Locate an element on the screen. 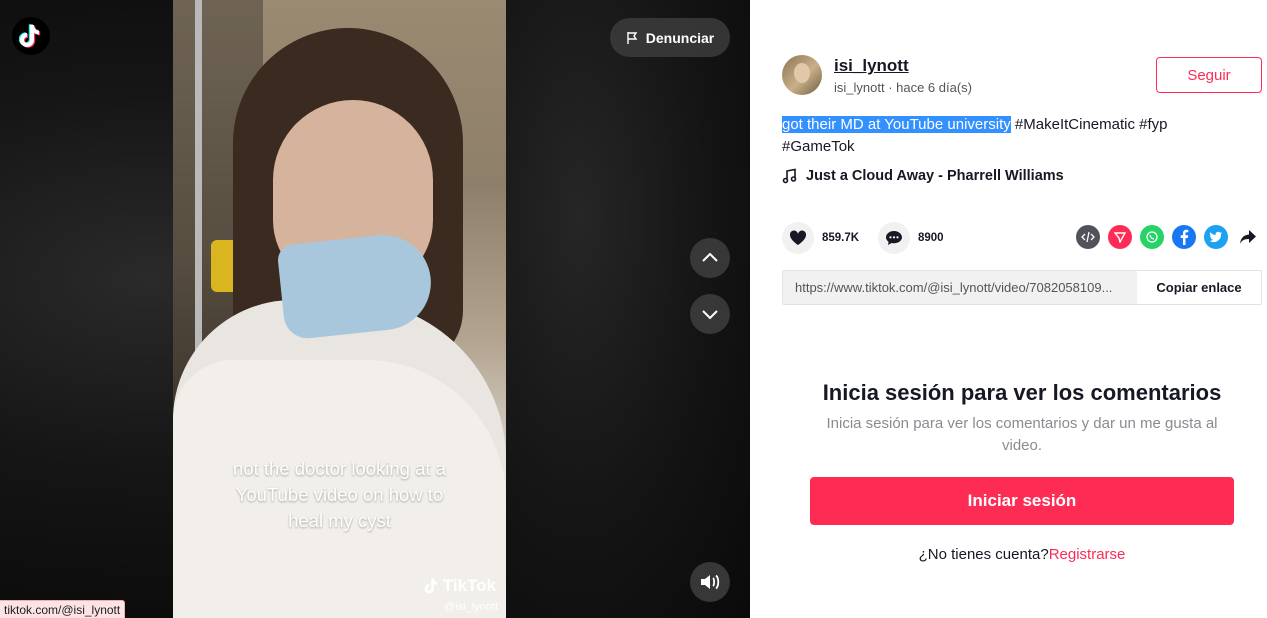 The image size is (1267, 618). selected-description-text: got their MD at YouTube university is located at coordinates (896, 124).